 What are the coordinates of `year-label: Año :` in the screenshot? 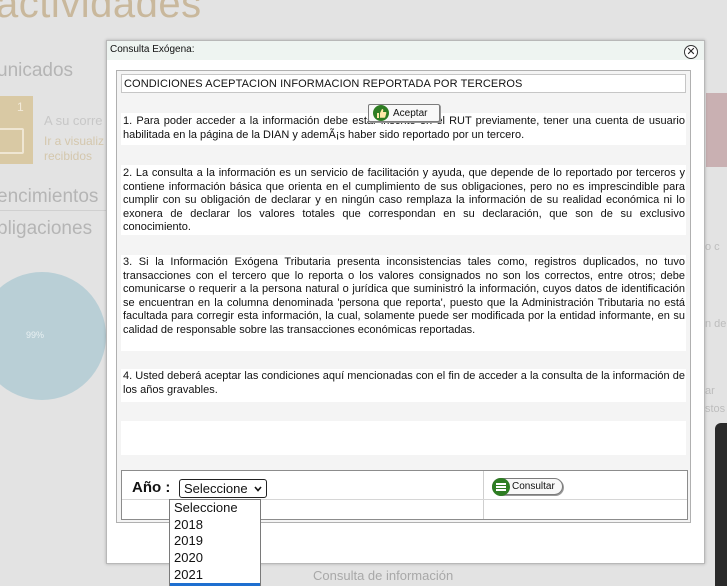 It's located at (151, 487).